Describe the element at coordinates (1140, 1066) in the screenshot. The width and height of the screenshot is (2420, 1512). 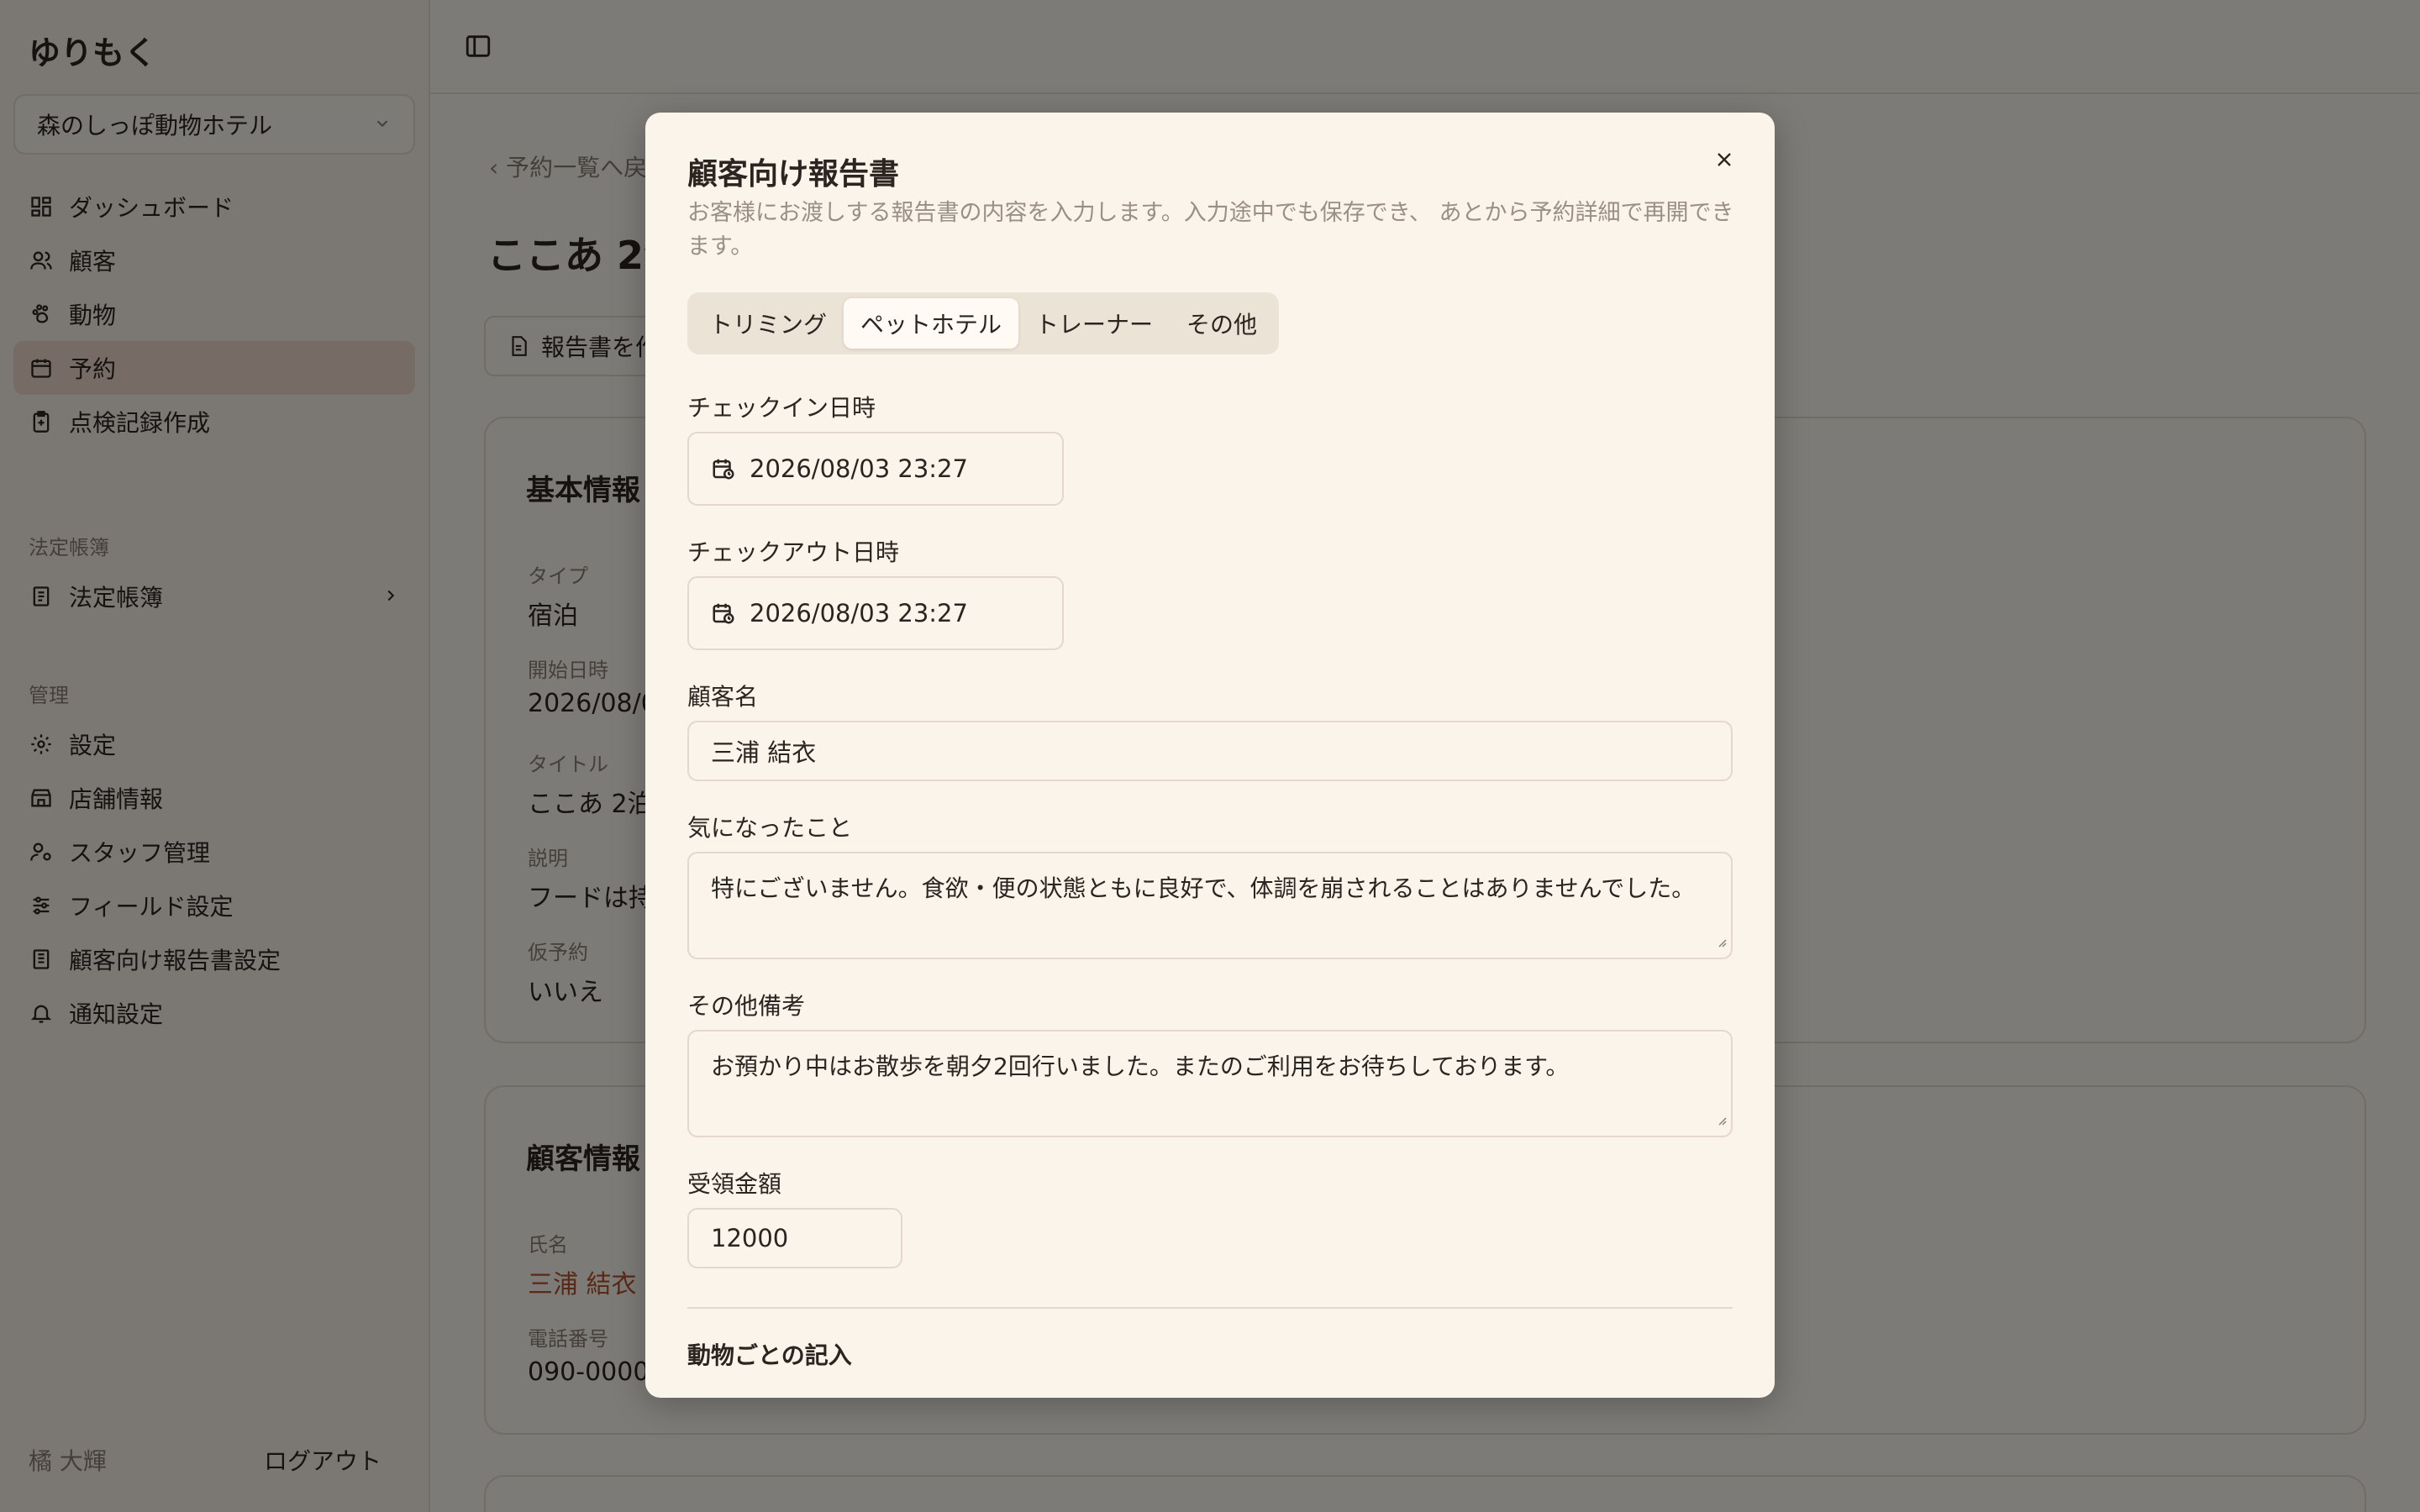
I see `notes-text: お預かり中はお散歩を朝夕2回行いました。またのご利用をお待ちしております。` at that location.